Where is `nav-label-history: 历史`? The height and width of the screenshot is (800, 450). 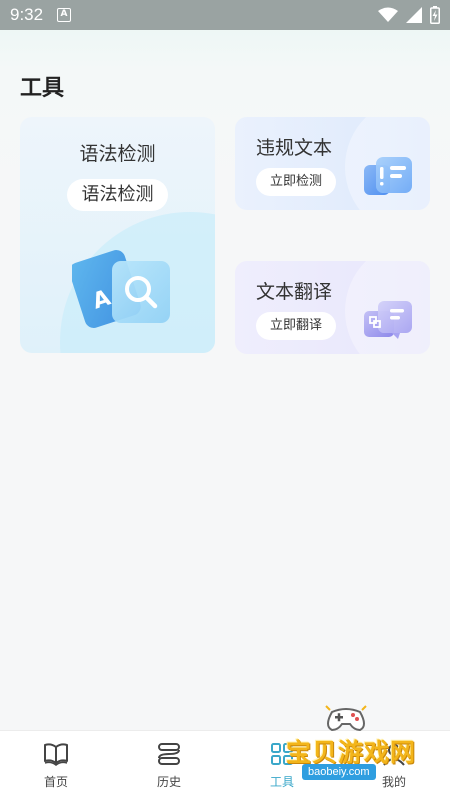
nav-label-history: 历史 is located at coordinates (168, 782).